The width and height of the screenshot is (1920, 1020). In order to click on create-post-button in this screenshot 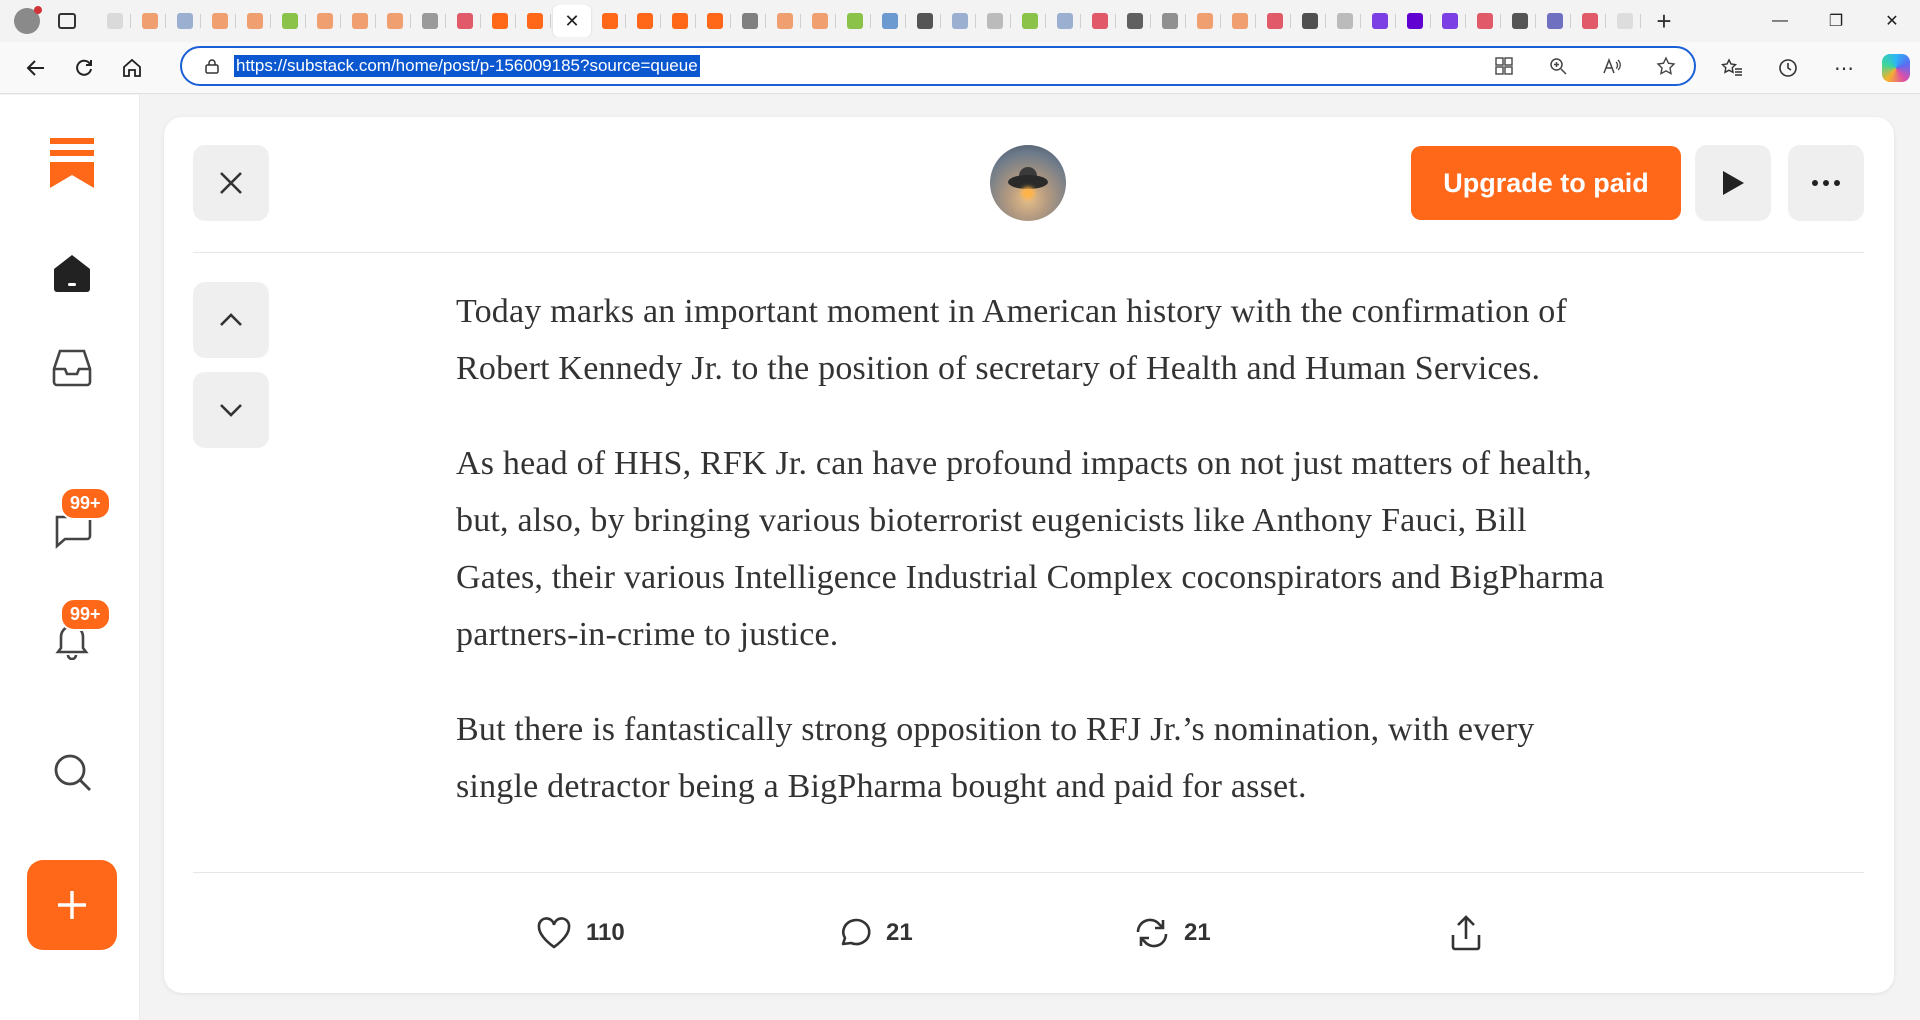, I will do `click(72, 905)`.